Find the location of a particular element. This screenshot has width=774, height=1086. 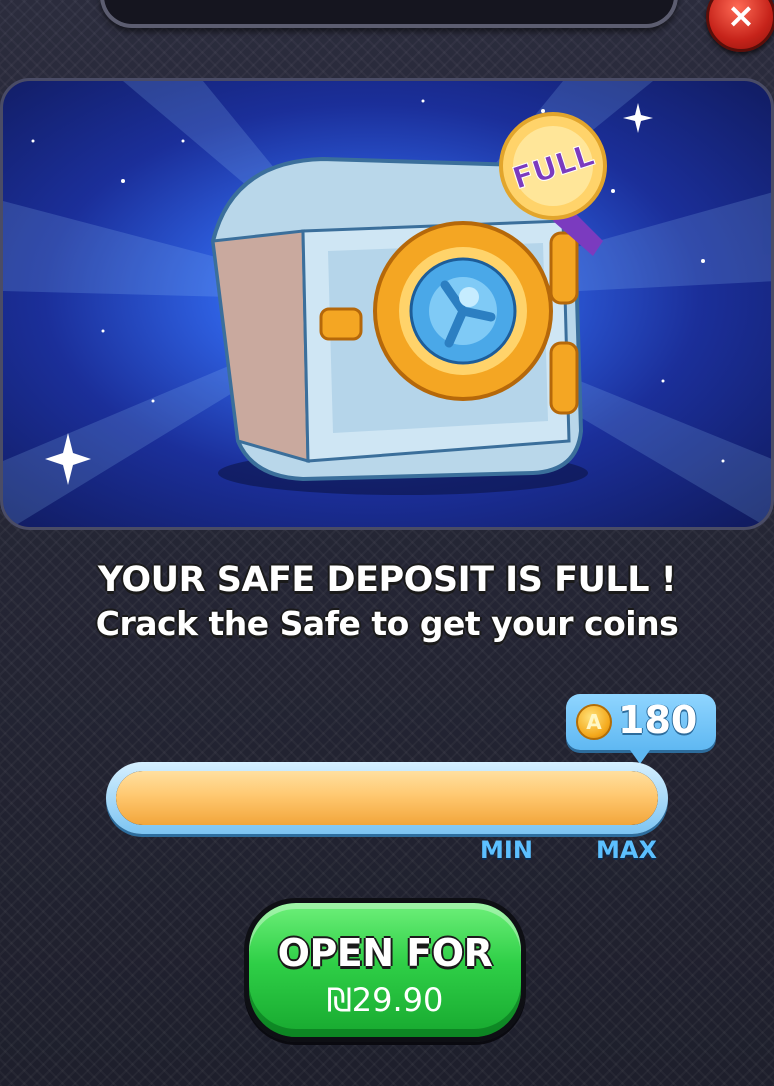

top-frame is located at coordinates (389, 14).